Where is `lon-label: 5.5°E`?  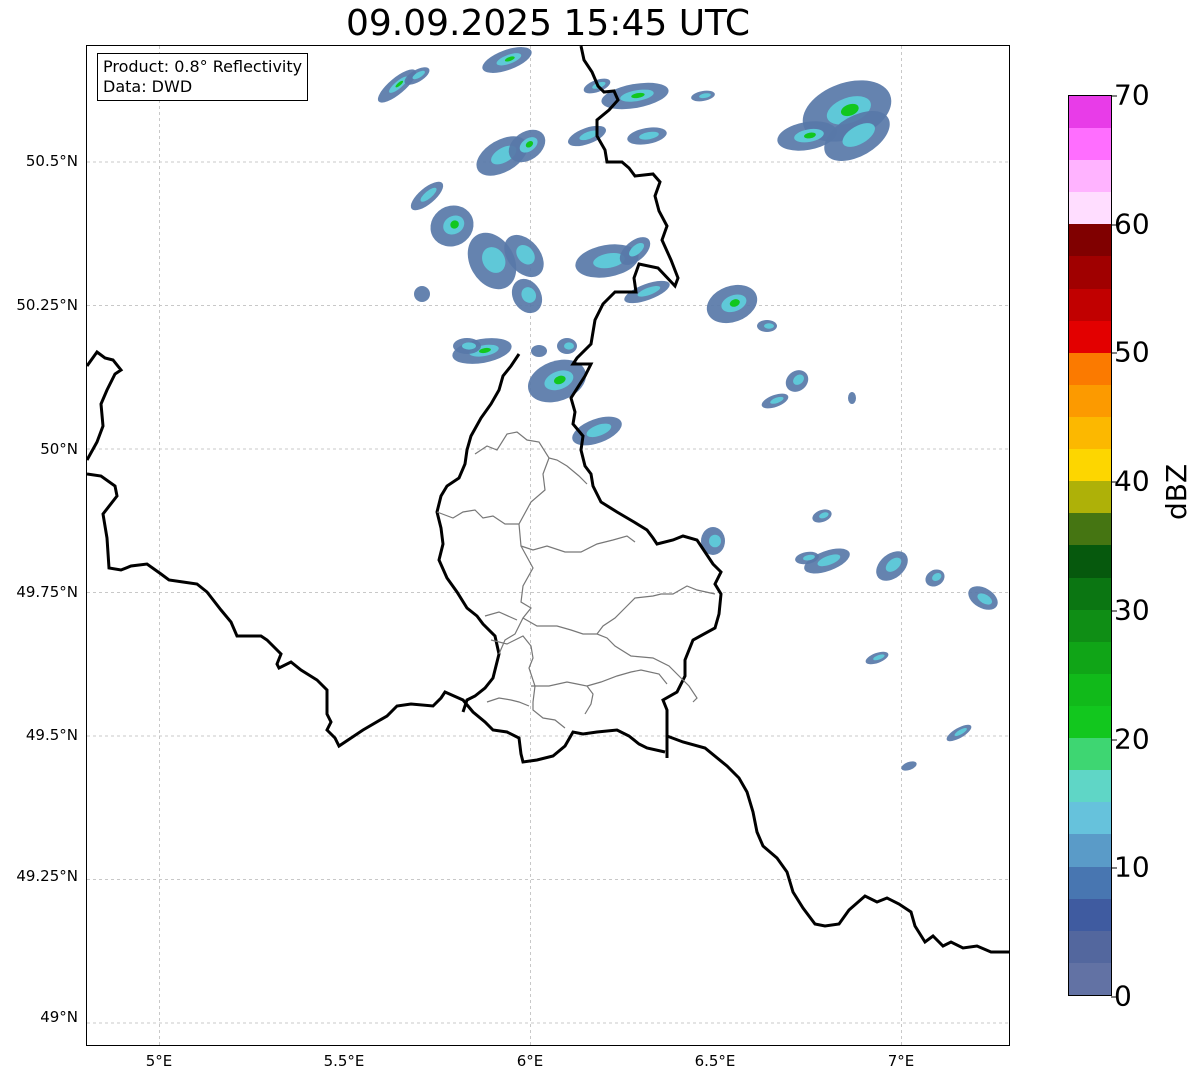 lon-label: 5.5°E is located at coordinates (344, 1061).